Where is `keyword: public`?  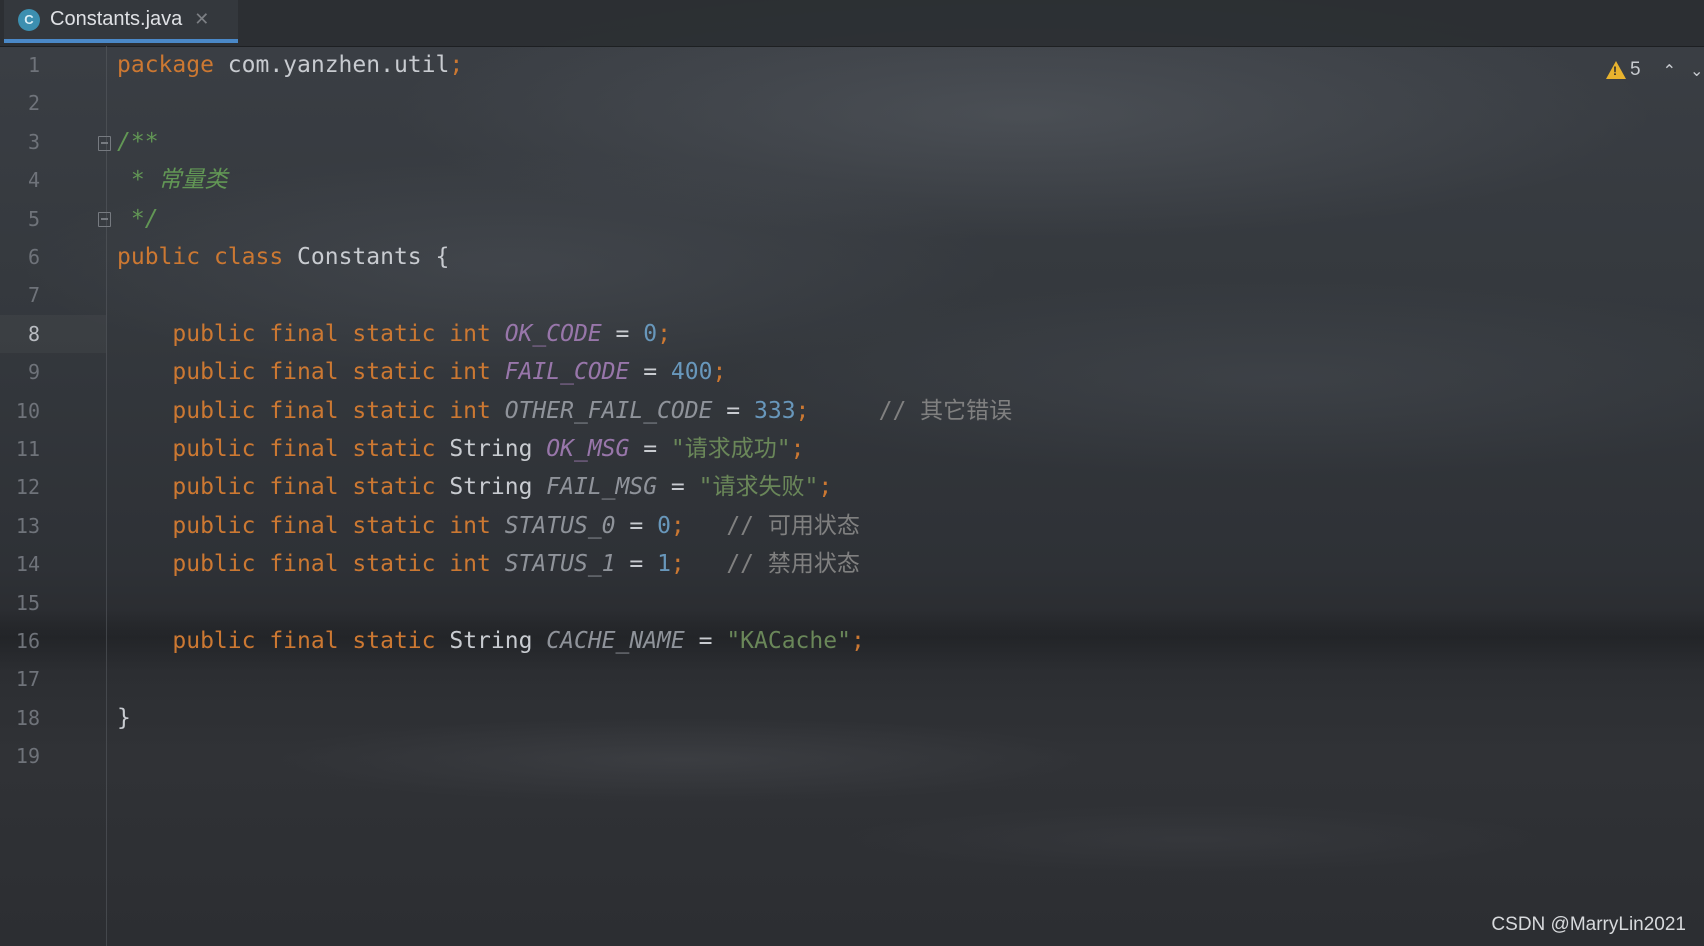
keyword: public is located at coordinates (159, 257).